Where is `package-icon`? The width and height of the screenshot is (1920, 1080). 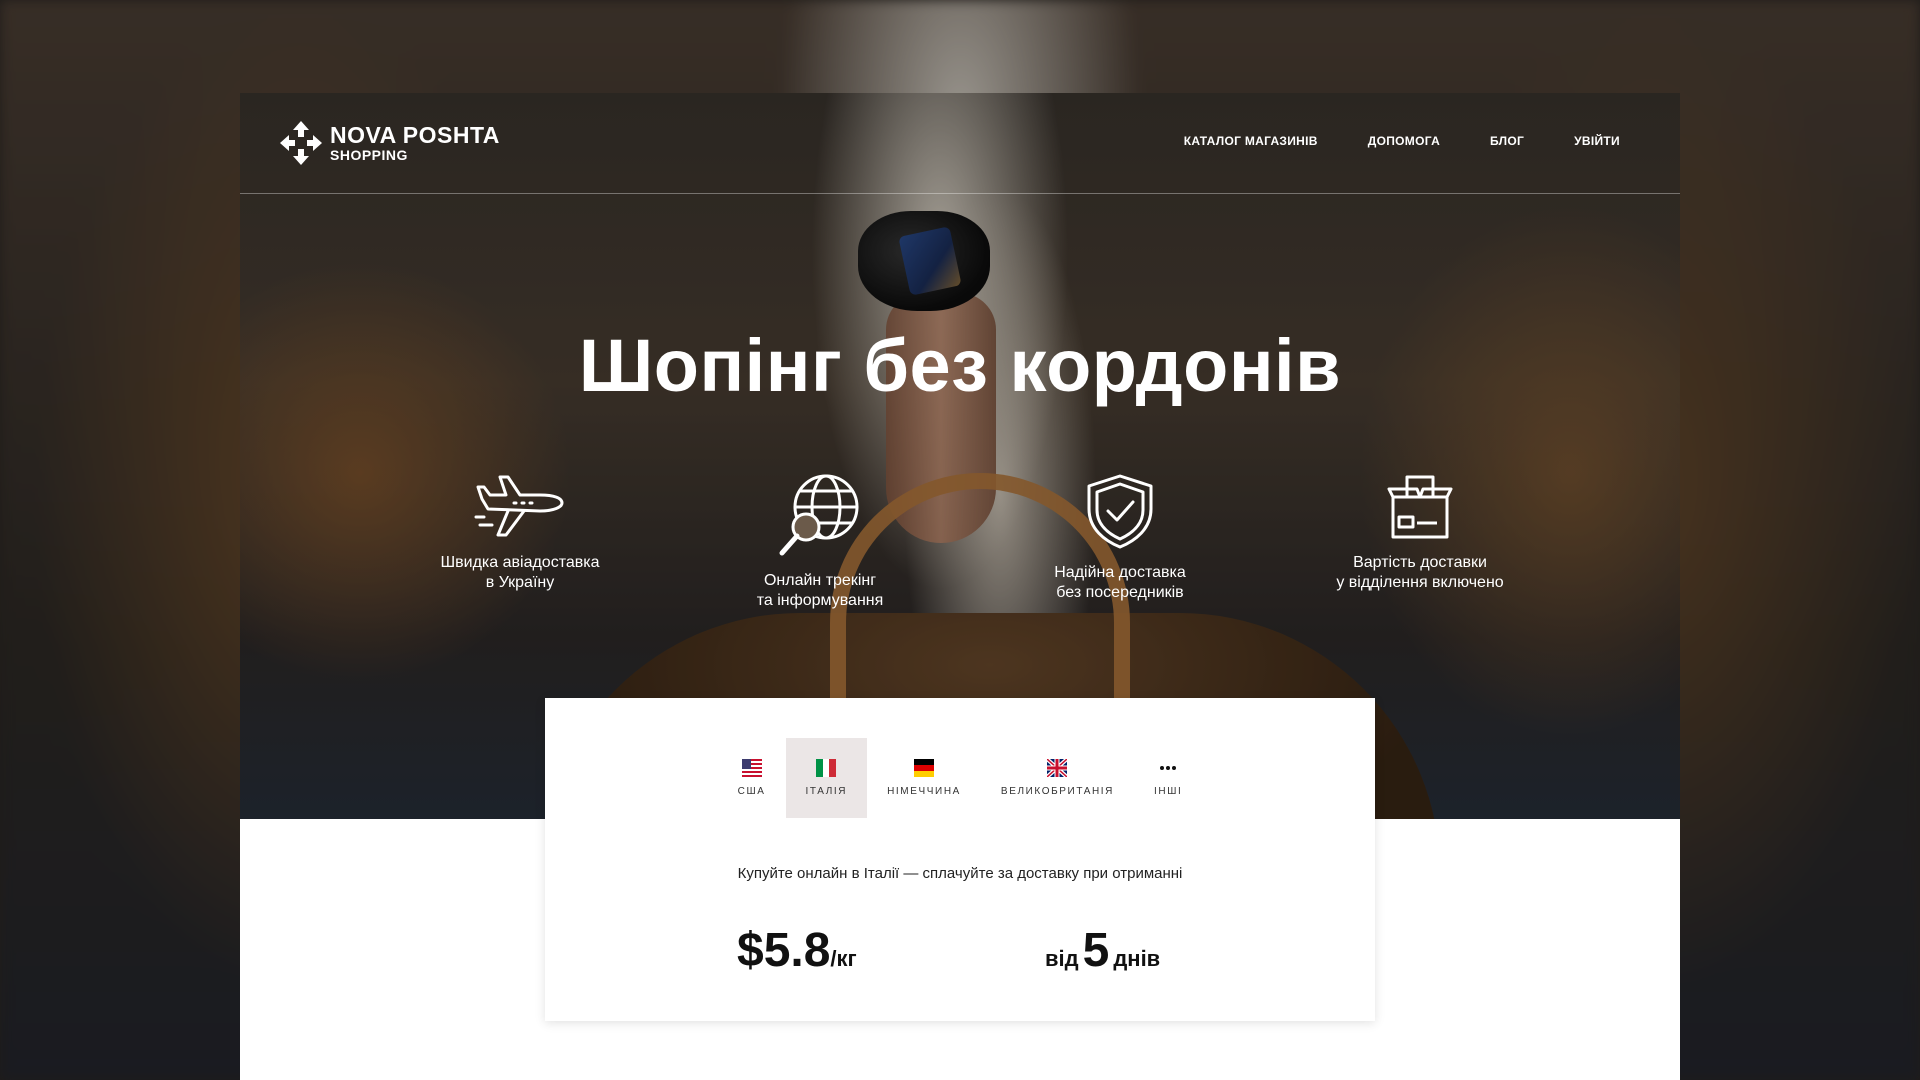 package-icon is located at coordinates (1420, 507).